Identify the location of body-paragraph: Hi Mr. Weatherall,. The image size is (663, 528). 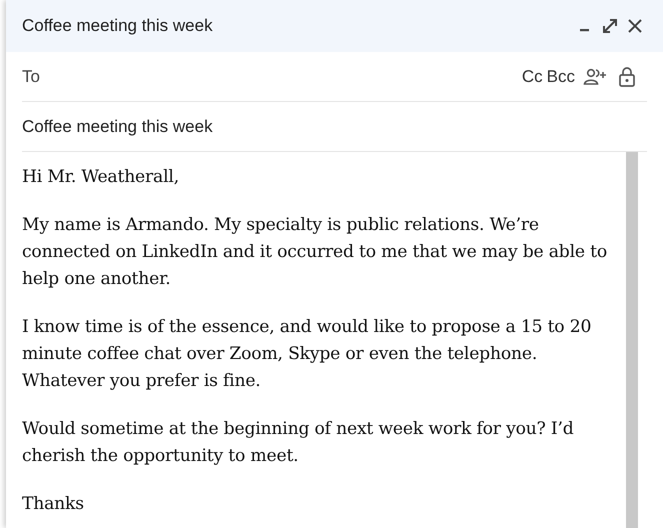
(101, 177).